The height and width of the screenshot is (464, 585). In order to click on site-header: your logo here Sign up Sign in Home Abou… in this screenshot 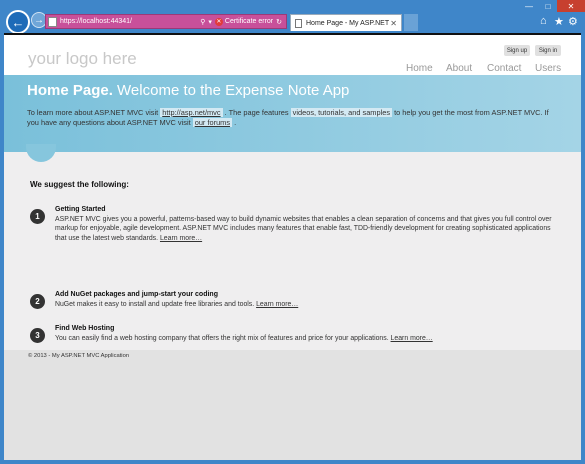, I will do `click(292, 54)`.